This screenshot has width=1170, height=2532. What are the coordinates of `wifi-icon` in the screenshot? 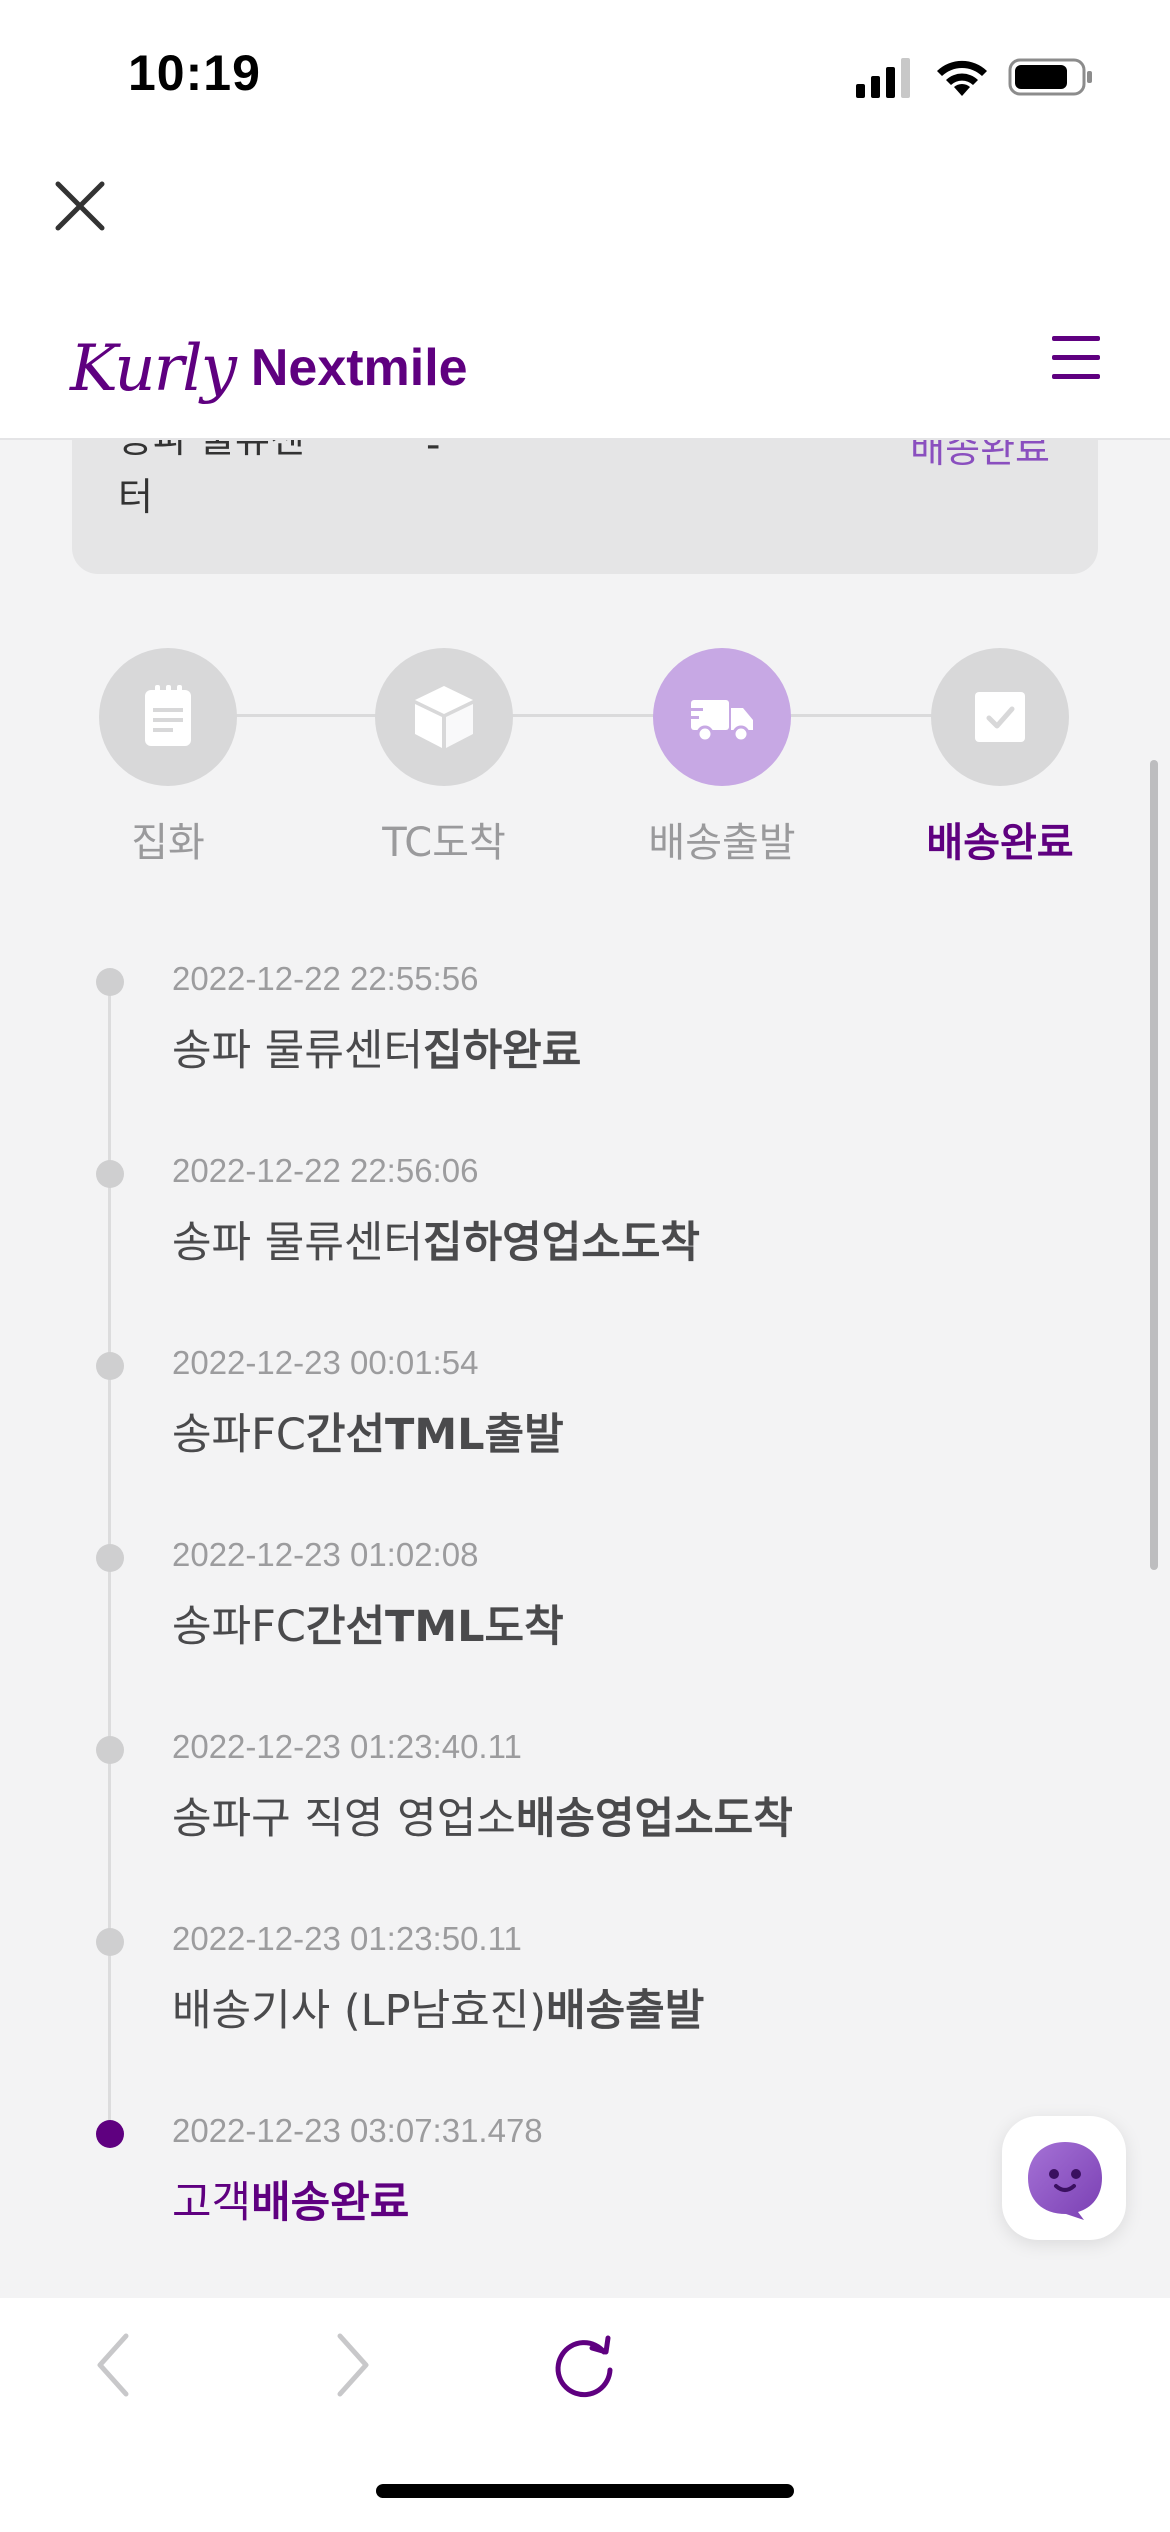 It's located at (962, 78).